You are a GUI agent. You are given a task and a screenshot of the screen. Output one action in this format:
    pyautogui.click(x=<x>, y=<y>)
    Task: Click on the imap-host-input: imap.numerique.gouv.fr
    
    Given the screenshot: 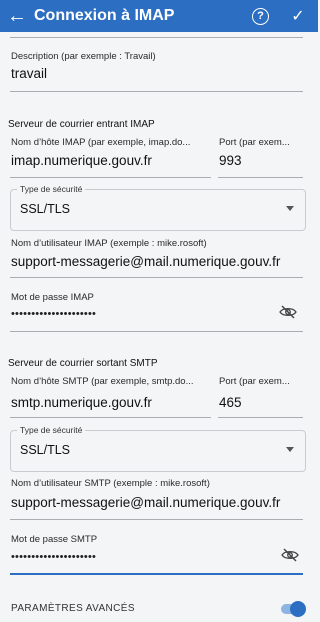 What is the action you would take?
    pyautogui.click(x=81, y=160)
    